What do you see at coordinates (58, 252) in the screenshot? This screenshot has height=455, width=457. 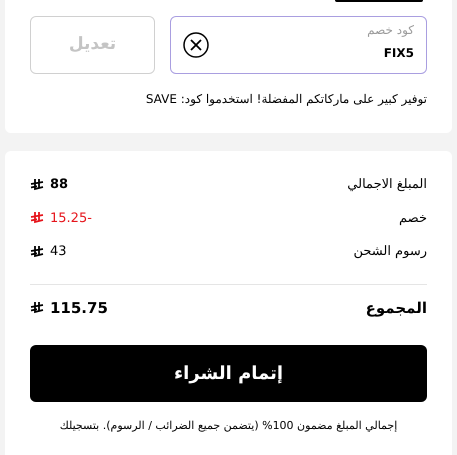 I see `row-amount: 43` at bounding box center [58, 252].